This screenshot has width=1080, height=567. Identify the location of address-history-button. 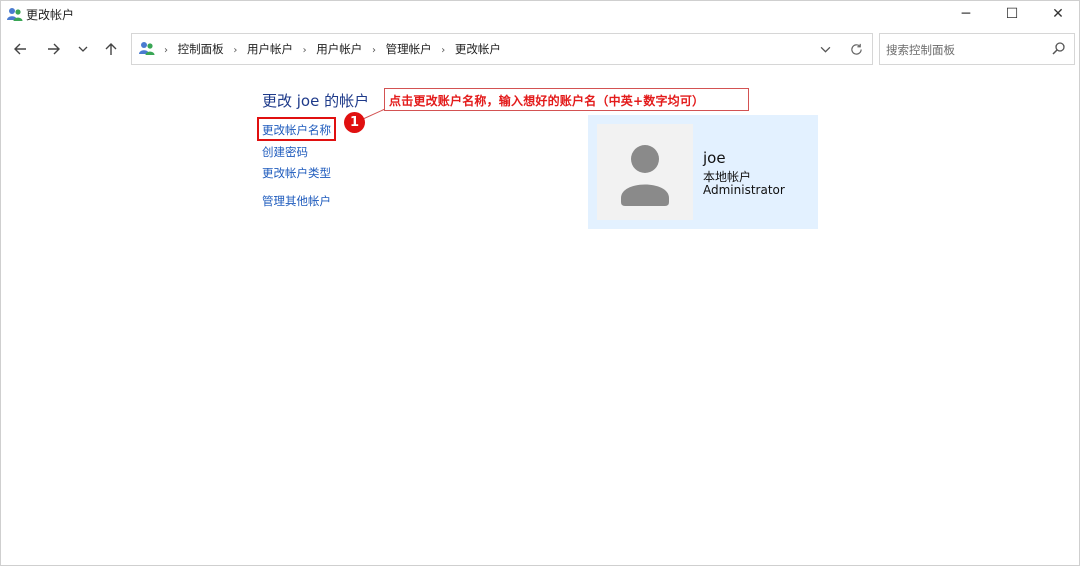
(825, 49).